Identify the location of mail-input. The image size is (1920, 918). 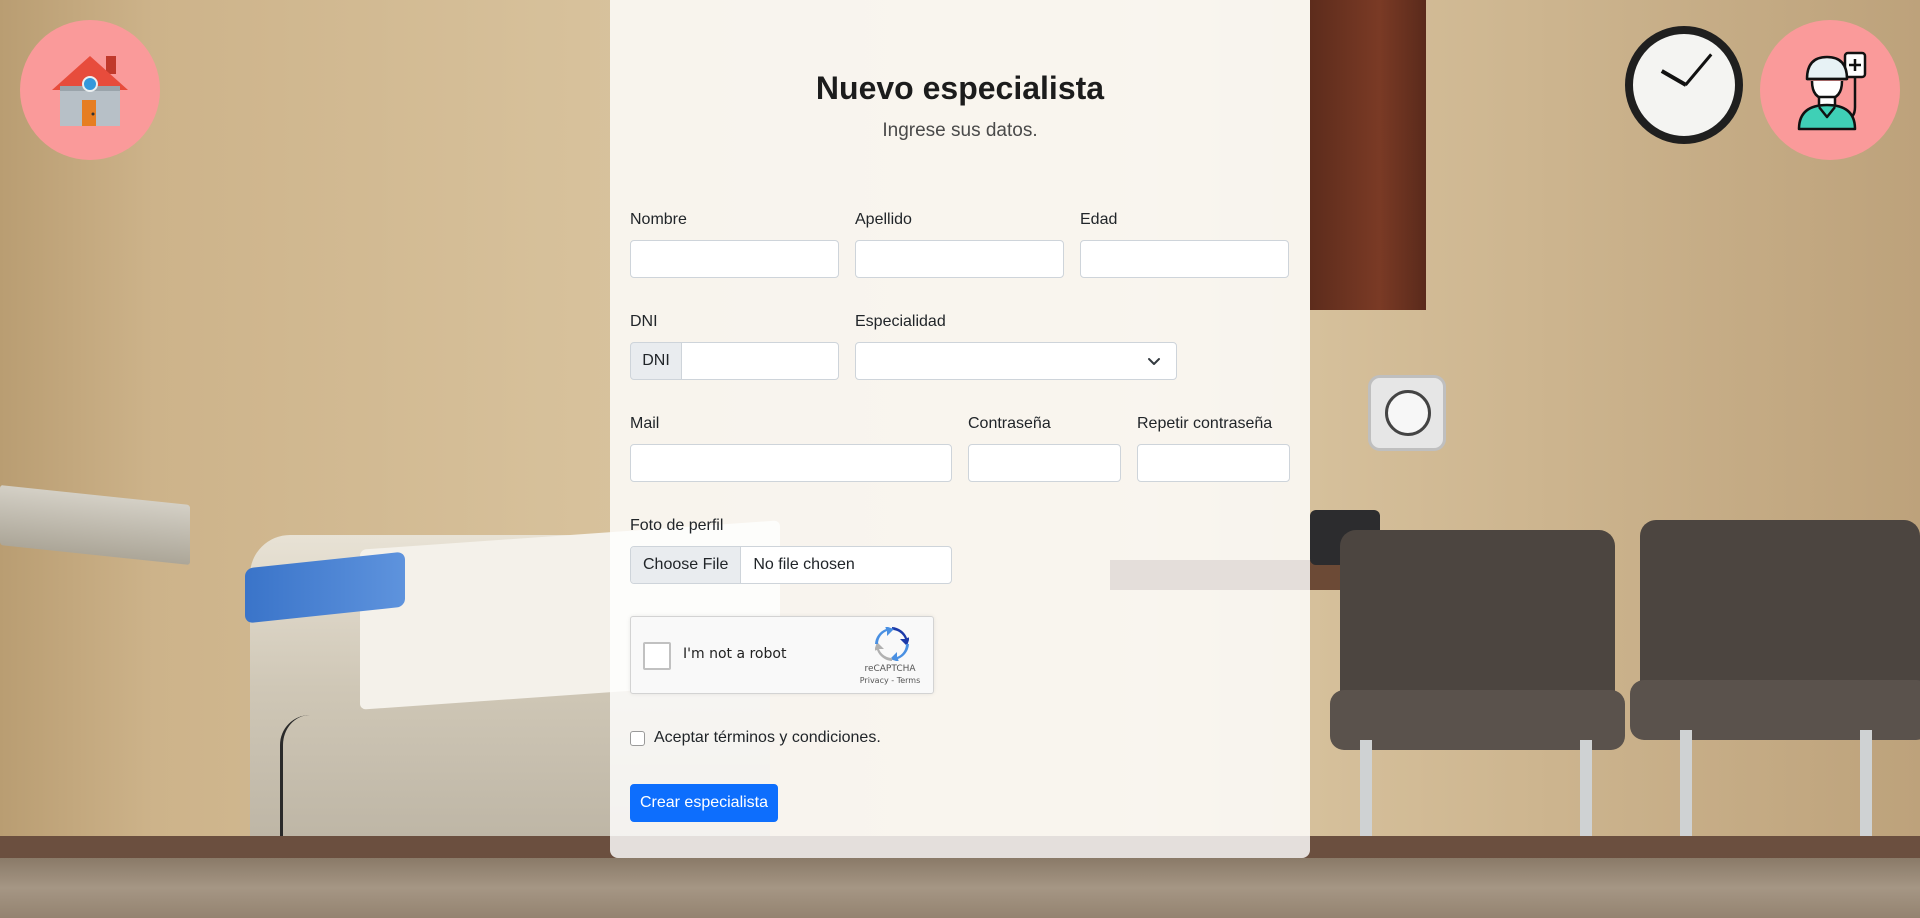
(791, 463).